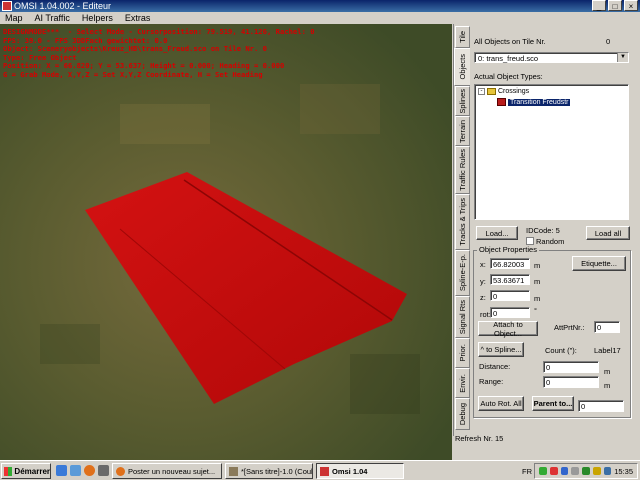  Describe the element at coordinates (103, 470) in the screenshot. I see `media-icon` at that location.